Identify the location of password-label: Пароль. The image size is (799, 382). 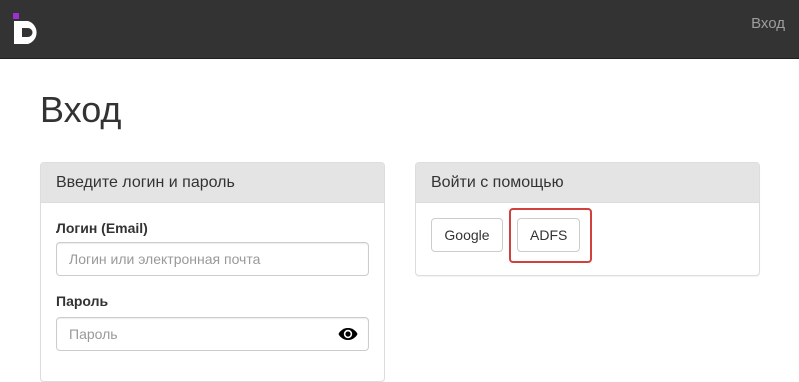
(82, 301).